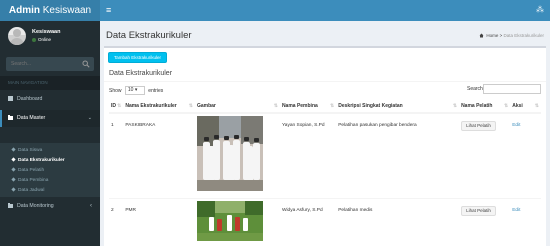 This screenshot has width=550, height=246. What do you see at coordinates (476, 89) in the screenshot?
I see `table-search-label: Search:` at bounding box center [476, 89].